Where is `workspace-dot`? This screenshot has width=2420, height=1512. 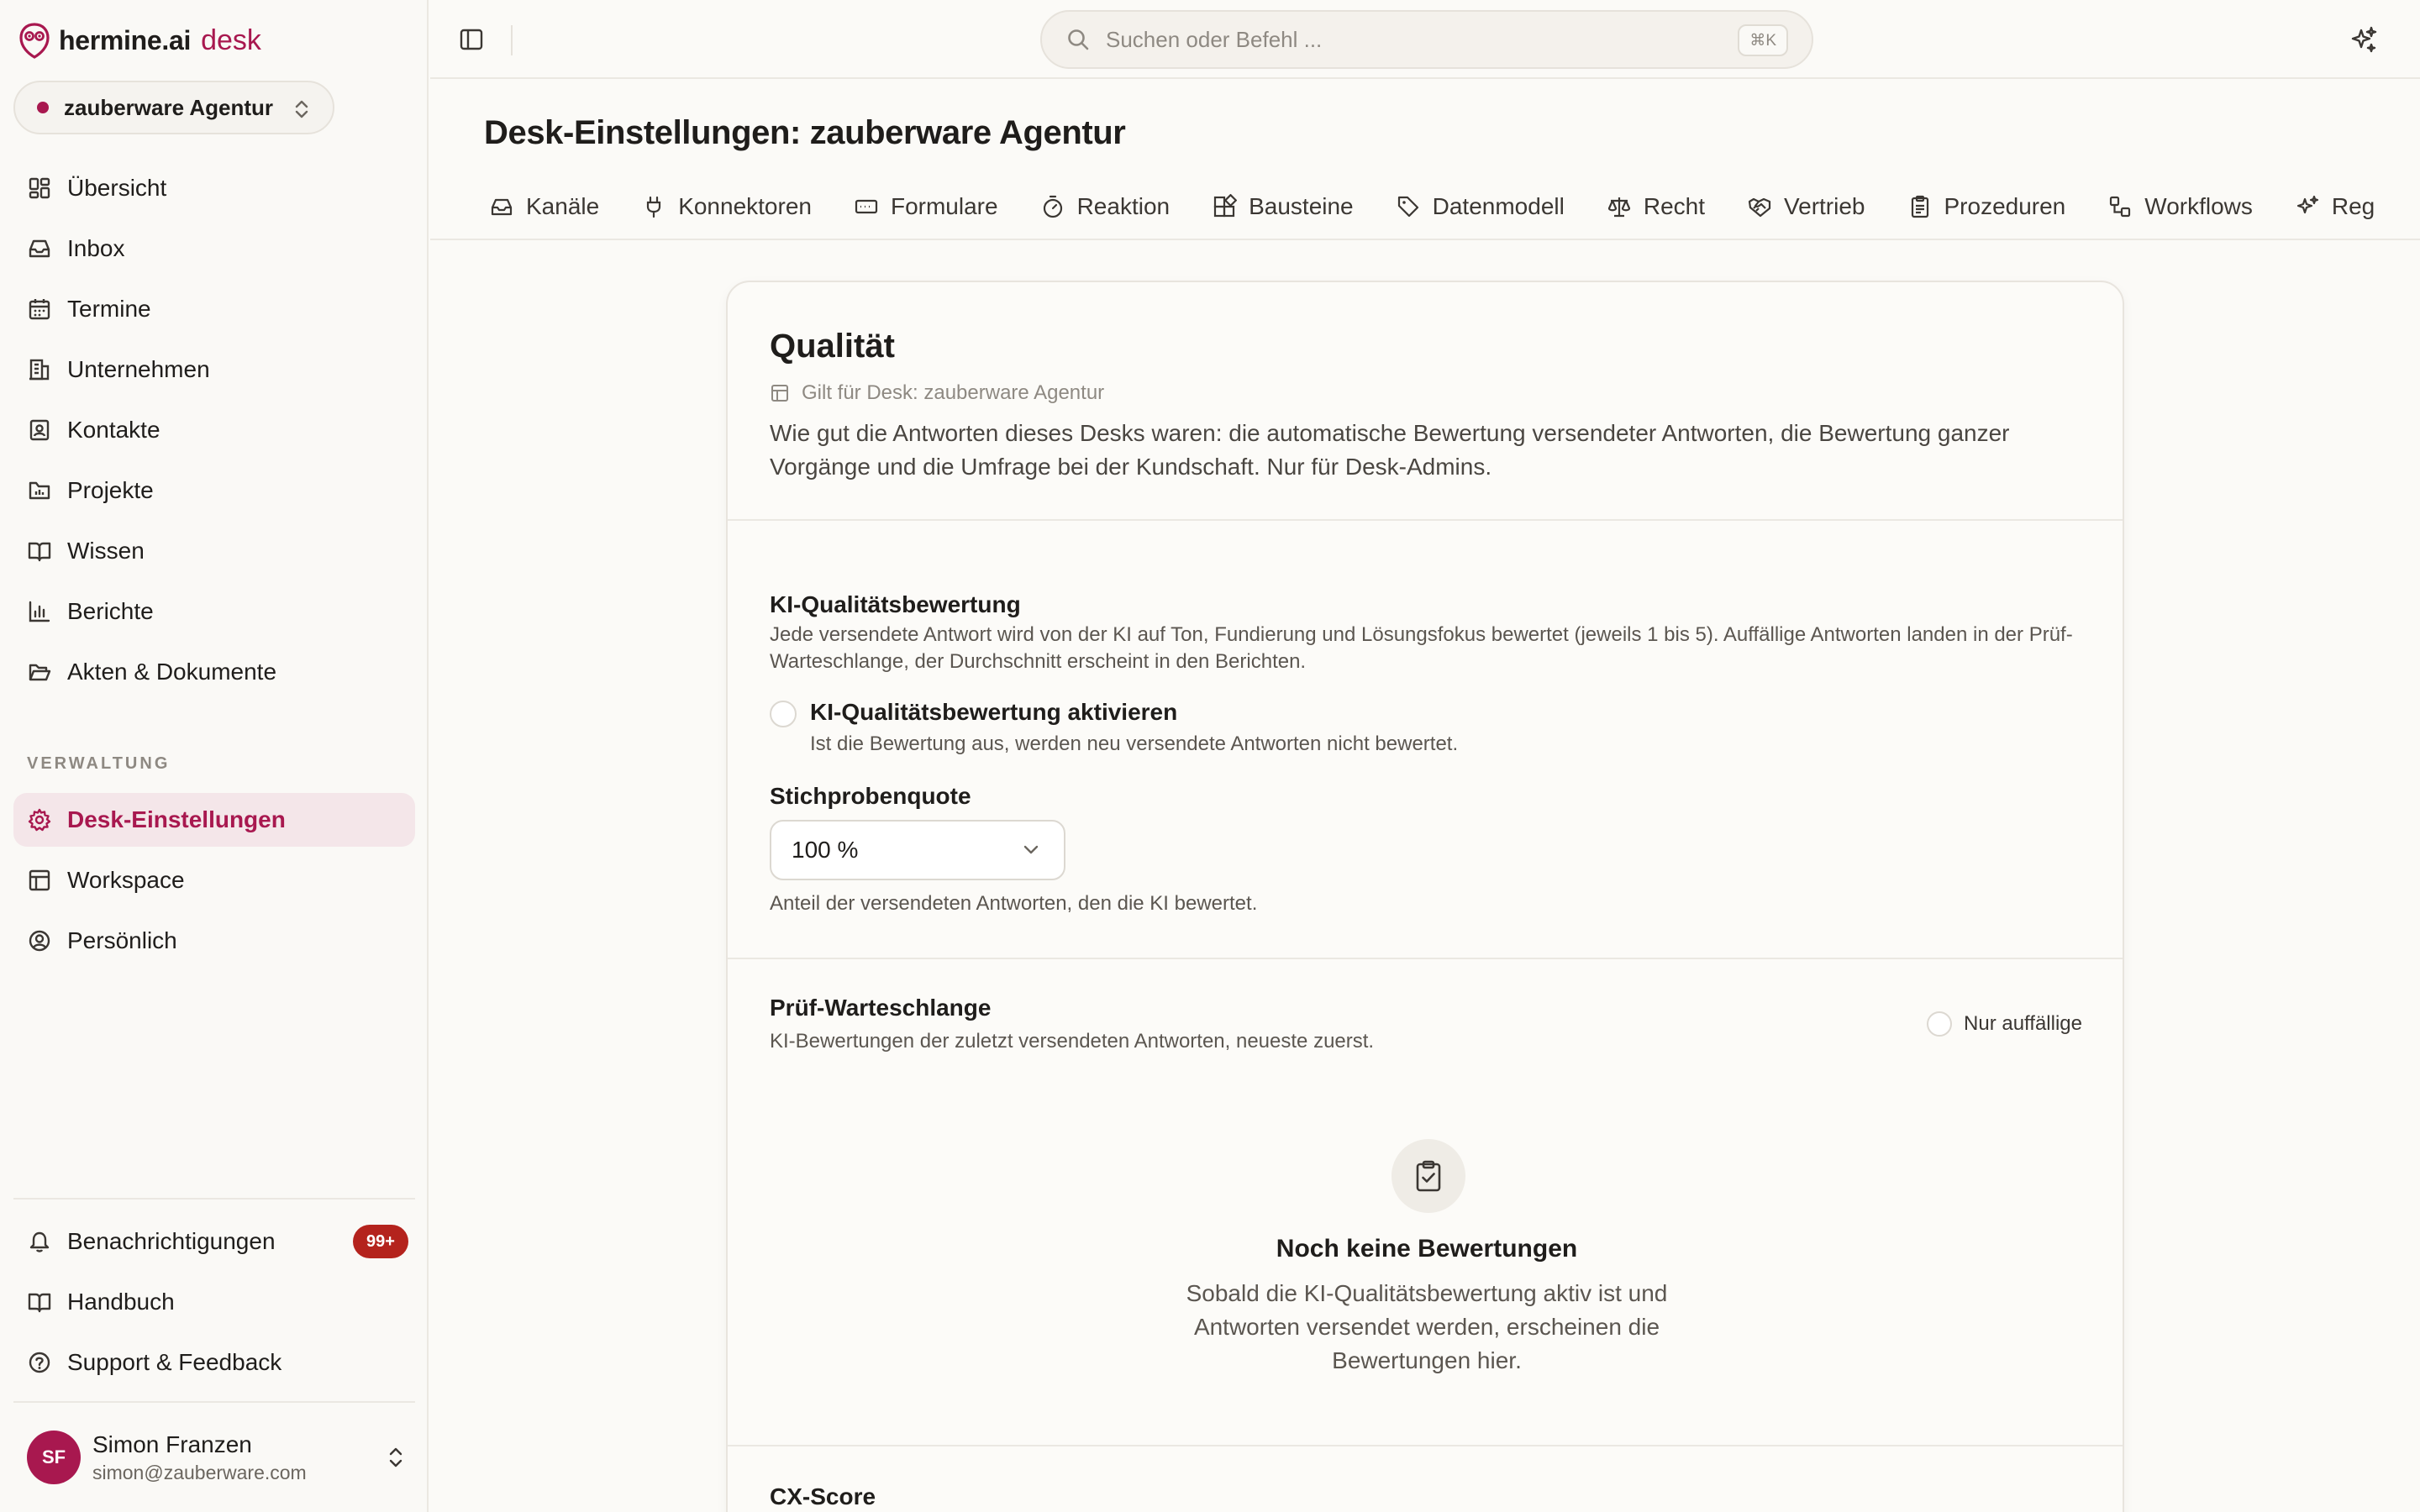
workspace-dot is located at coordinates (43, 107).